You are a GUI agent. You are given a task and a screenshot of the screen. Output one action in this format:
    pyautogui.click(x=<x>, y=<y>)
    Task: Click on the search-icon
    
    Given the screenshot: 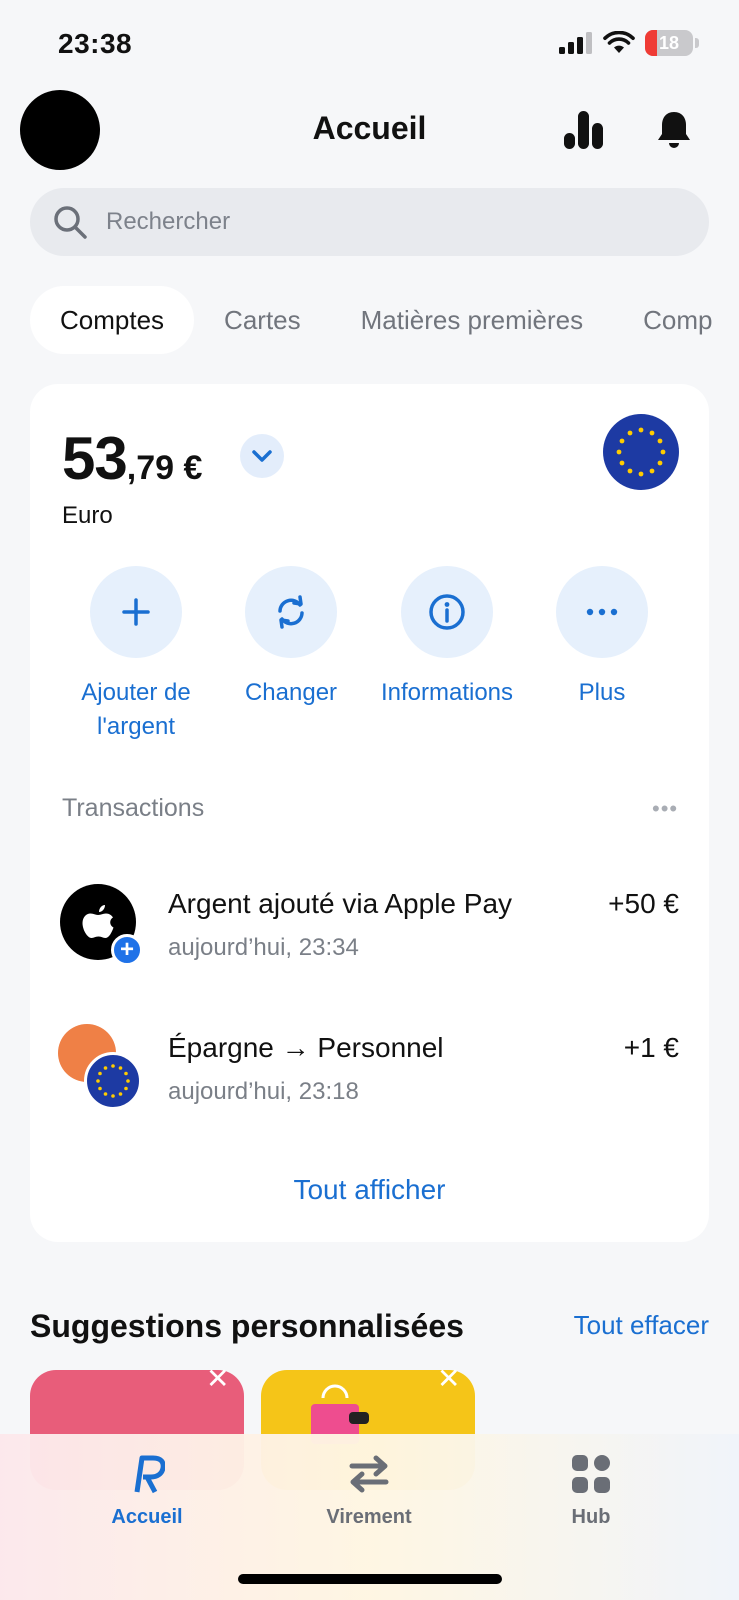 What is the action you would take?
    pyautogui.click(x=70, y=222)
    